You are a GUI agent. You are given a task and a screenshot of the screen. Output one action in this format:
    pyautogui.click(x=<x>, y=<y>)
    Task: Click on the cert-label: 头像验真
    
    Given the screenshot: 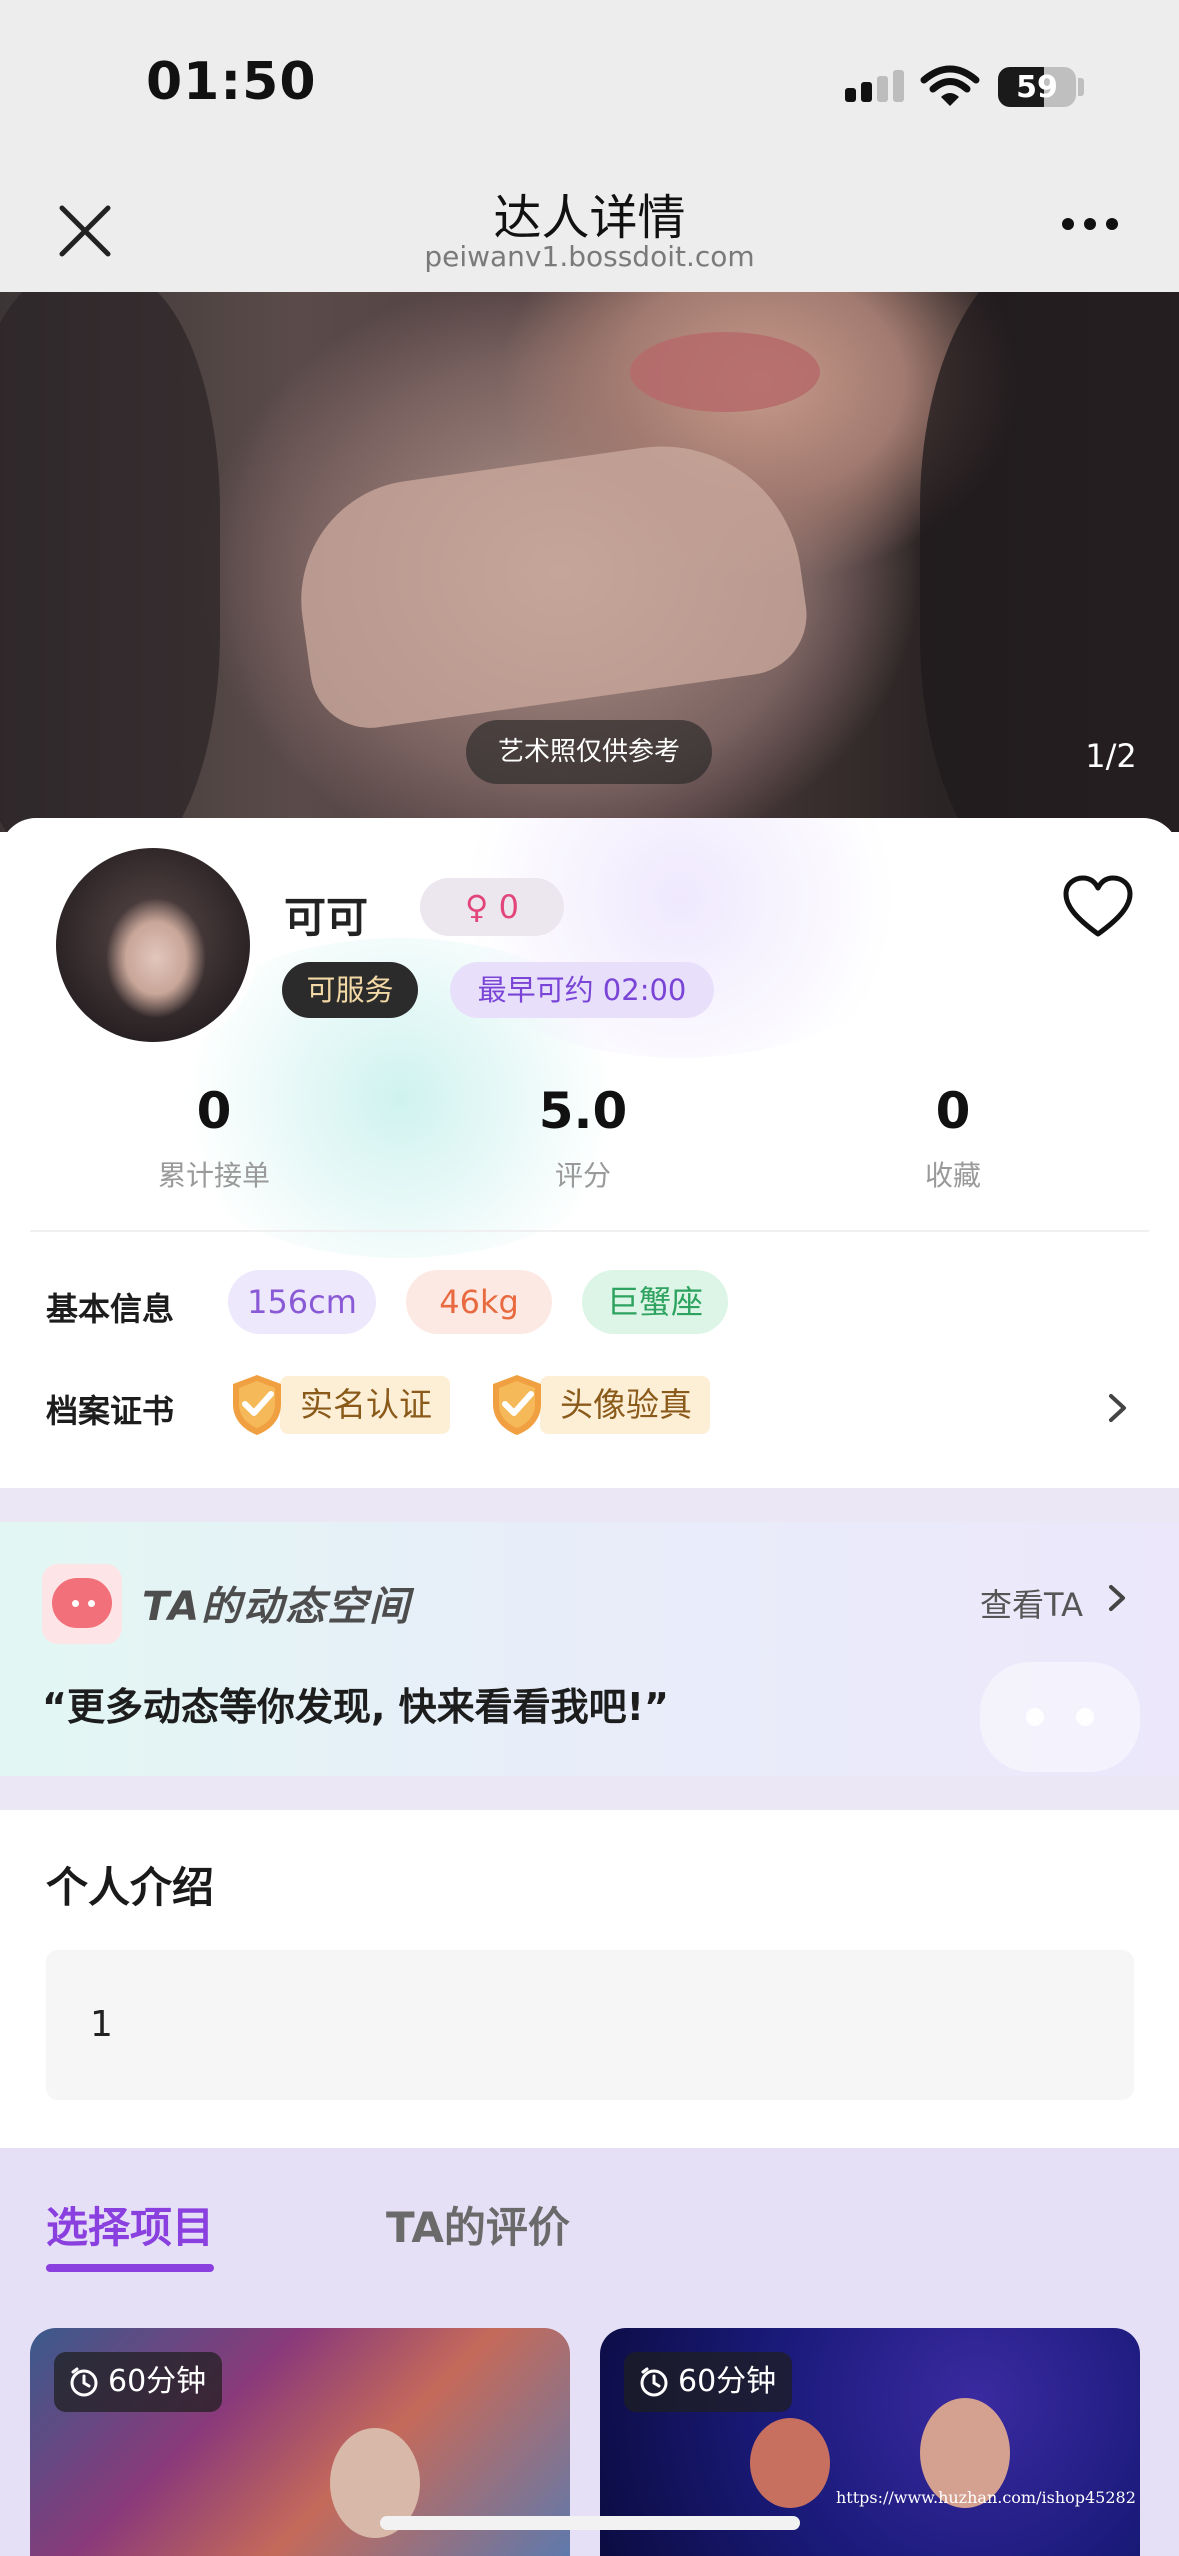 What is the action you would take?
    pyautogui.click(x=625, y=1405)
    